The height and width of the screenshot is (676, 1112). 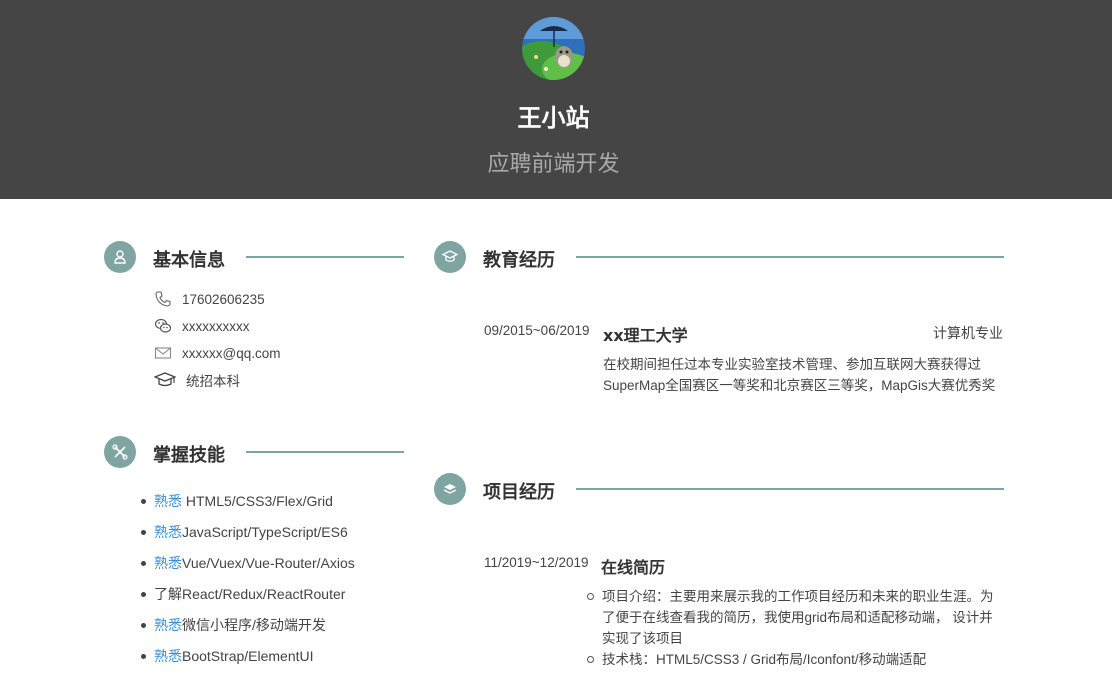 I want to click on skill-name: React/Redux/ReactRouter, so click(x=264, y=594).